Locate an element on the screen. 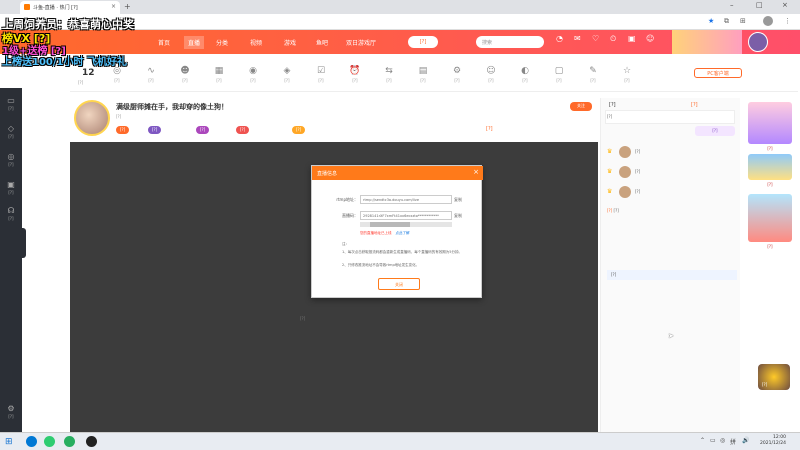 The width and height of the screenshot is (800, 450). tool-6: ◈ [?] is located at coordinates (287, 74).